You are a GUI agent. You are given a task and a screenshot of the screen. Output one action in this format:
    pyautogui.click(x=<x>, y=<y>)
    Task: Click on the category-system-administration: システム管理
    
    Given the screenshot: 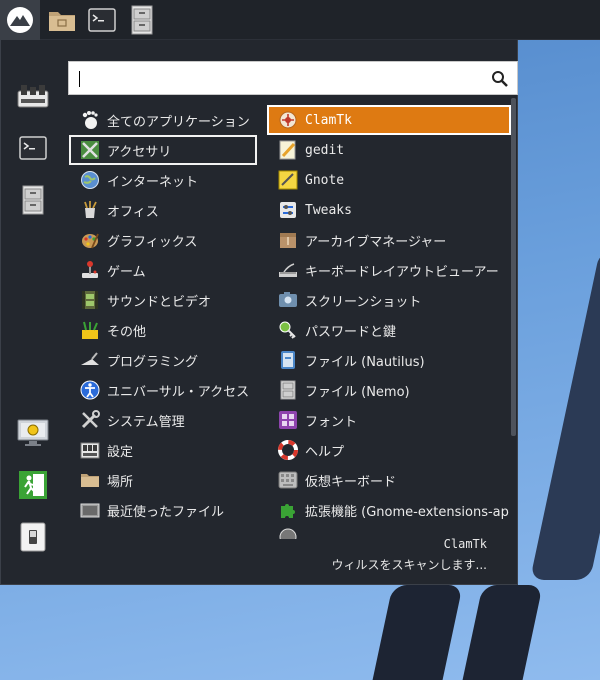 What is the action you would take?
    pyautogui.click(x=163, y=420)
    